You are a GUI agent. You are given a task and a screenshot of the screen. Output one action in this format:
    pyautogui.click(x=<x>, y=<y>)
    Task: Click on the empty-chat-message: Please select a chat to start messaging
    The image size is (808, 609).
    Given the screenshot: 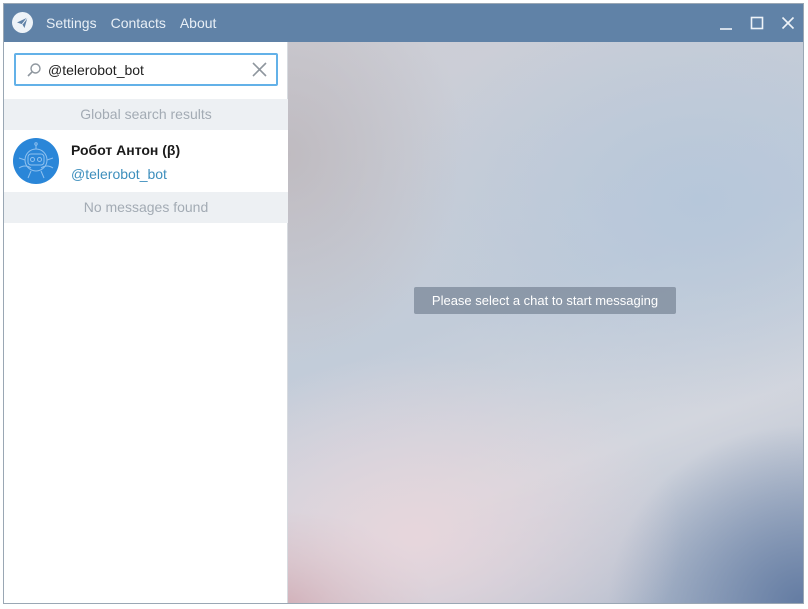 What is the action you would take?
    pyautogui.click(x=545, y=300)
    